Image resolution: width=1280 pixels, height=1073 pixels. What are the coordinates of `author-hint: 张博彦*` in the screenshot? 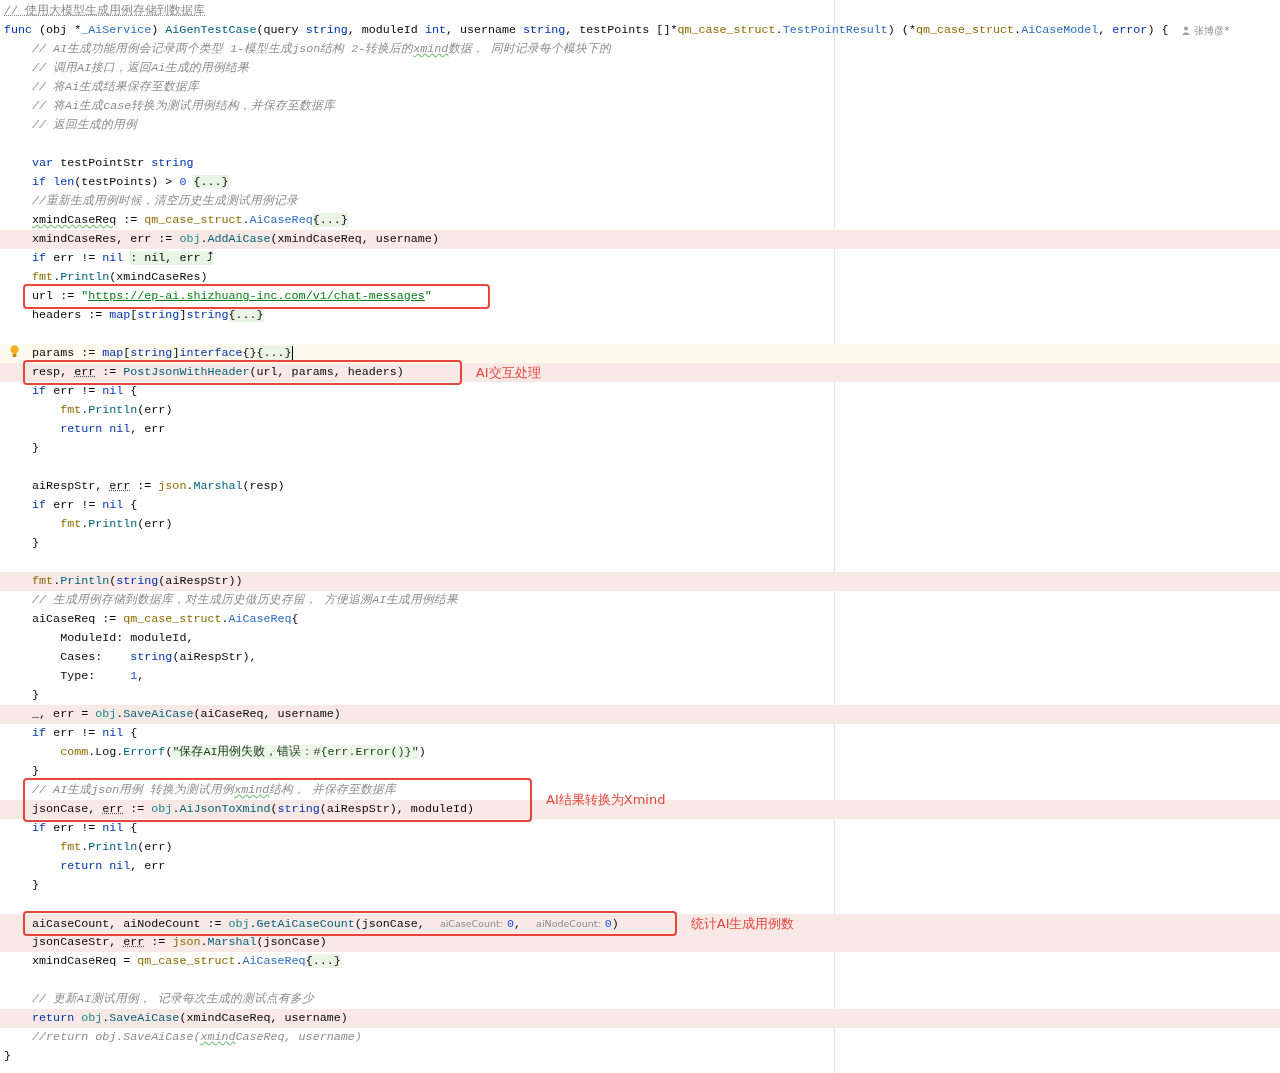 It's located at (1206, 30).